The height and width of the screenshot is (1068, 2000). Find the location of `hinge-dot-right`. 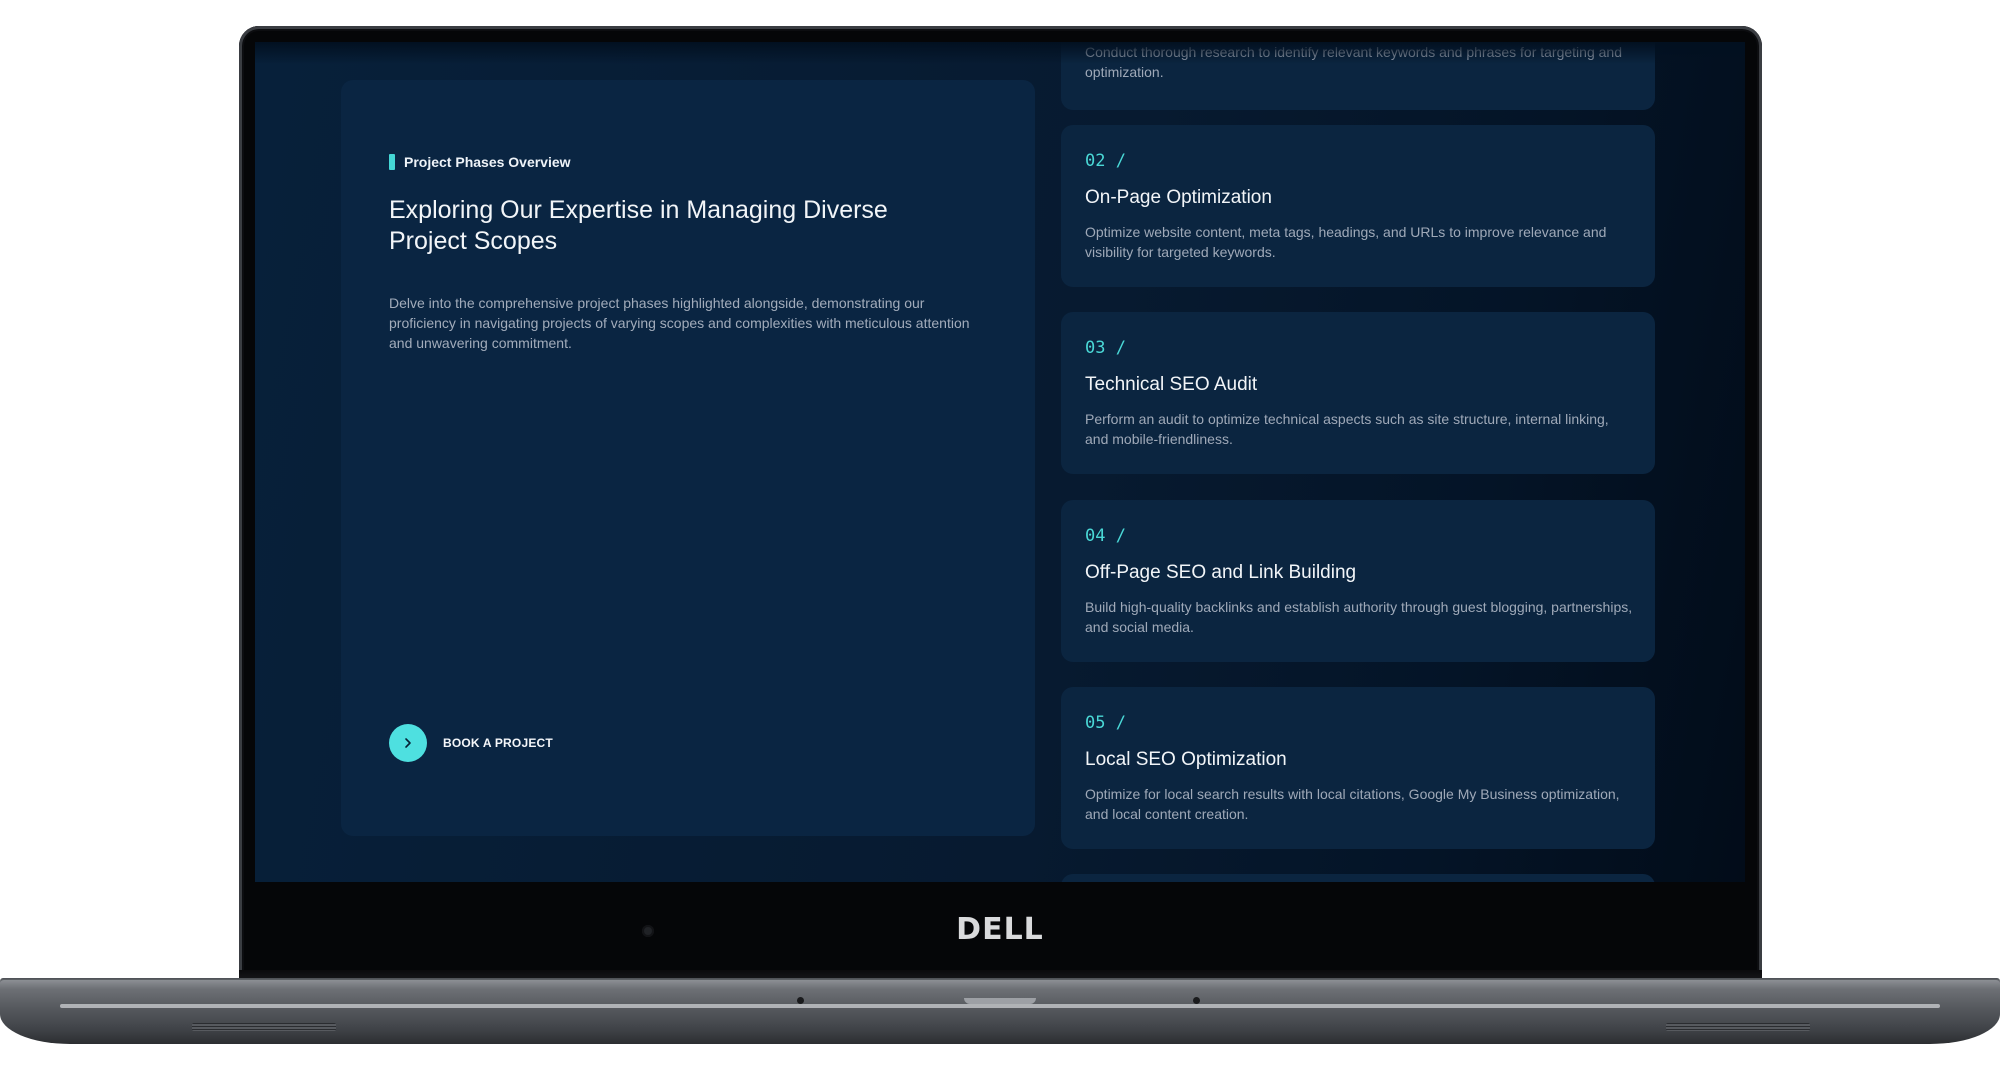

hinge-dot-right is located at coordinates (1196, 1000).